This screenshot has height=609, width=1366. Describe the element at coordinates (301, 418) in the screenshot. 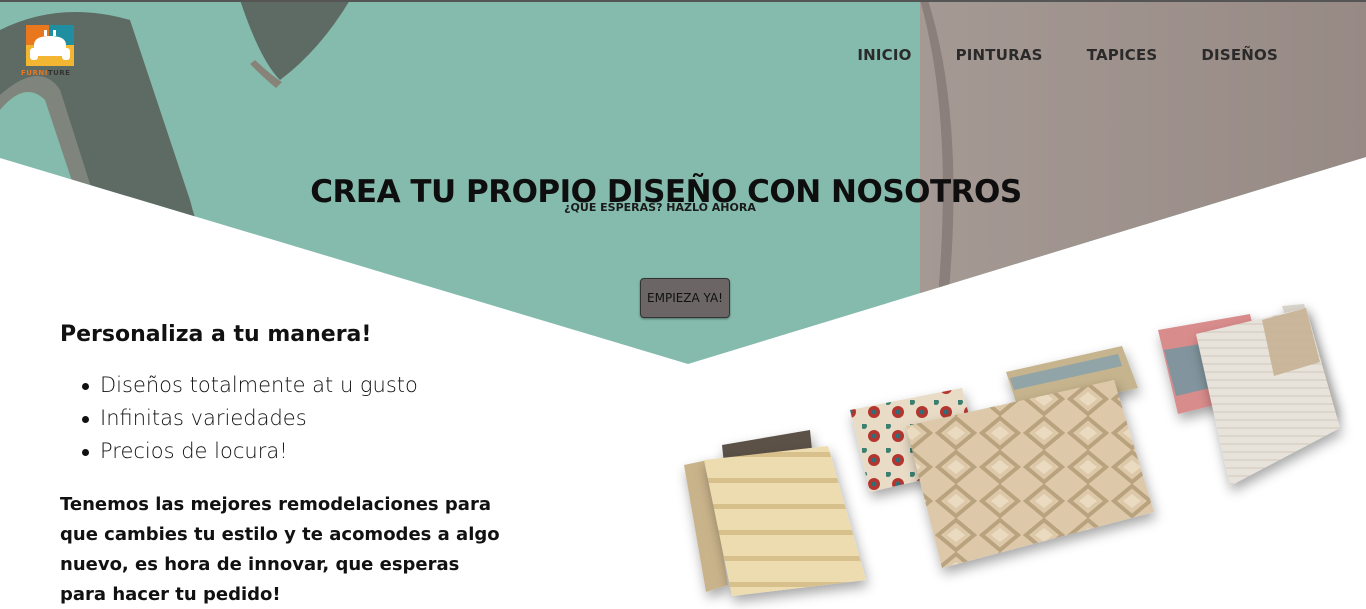

I see `list-item: Infinitas variedades` at that location.